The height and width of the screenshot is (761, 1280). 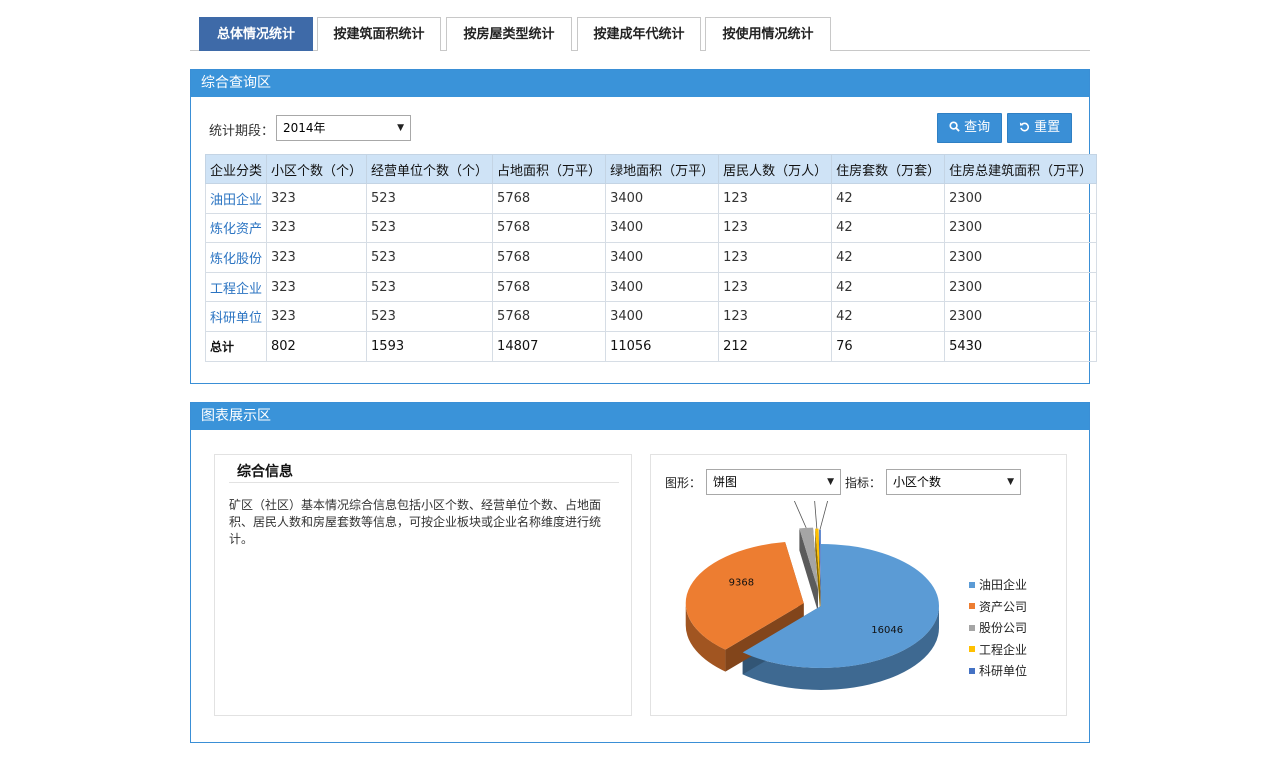 What do you see at coordinates (242, 131) in the screenshot?
I see `period-label: 统计期段：` at bounding box center [242, 131].